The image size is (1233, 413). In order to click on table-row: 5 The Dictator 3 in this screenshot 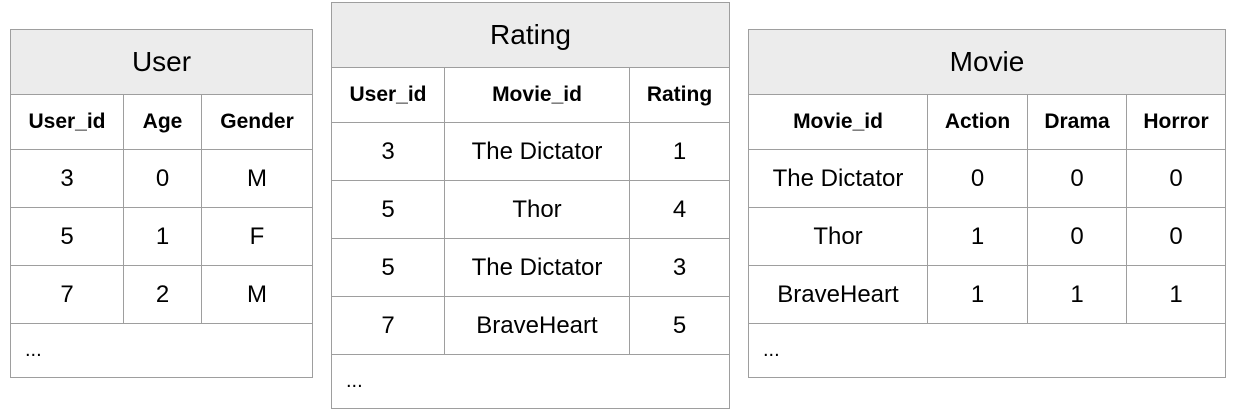, I will do `click(530, 268)`.